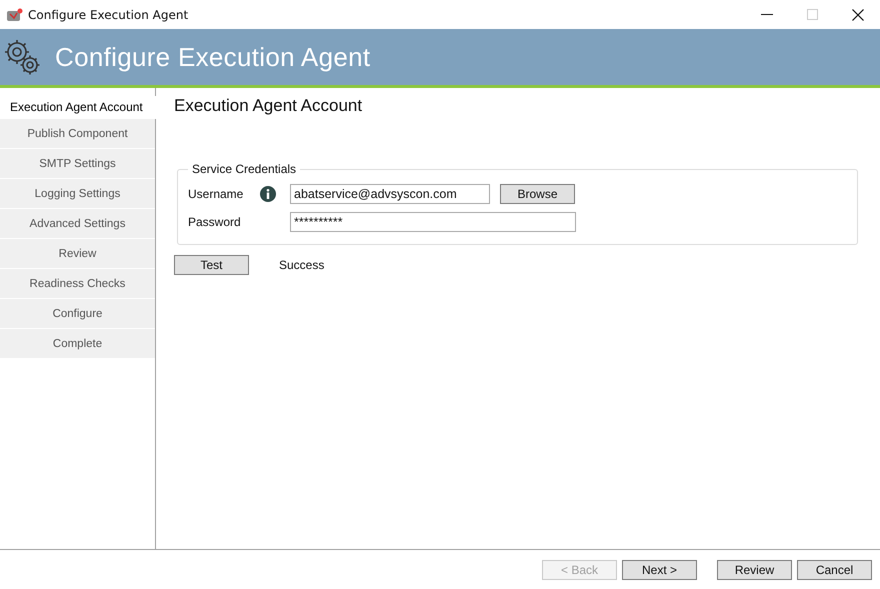  Describe the element at coordinates (834, 570) in the screenshot. I see `footer-button: Cancel` at that location.